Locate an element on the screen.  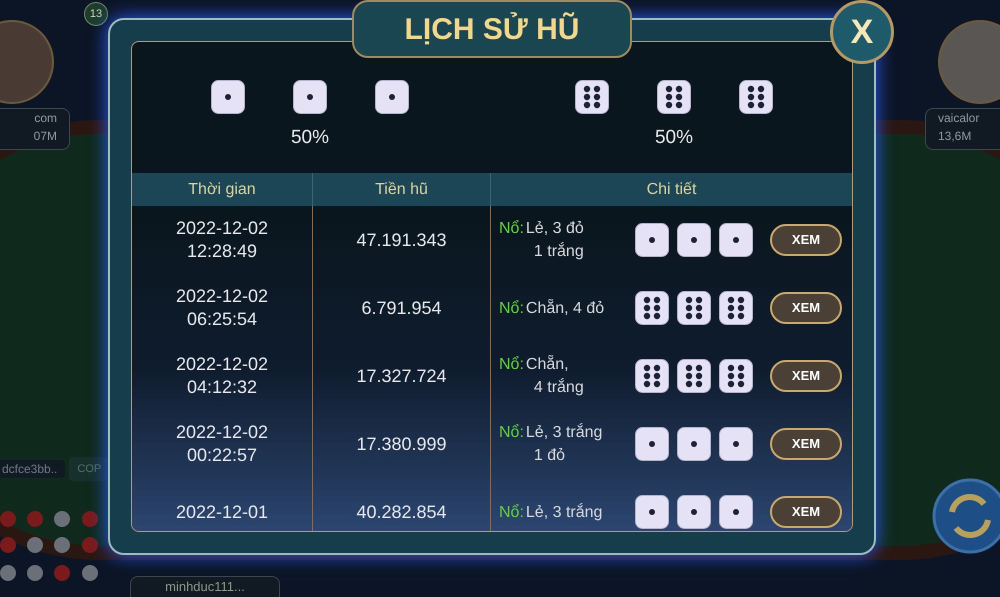
jackpot-amount: 40.282.854 is located at coordinates (401, 512).